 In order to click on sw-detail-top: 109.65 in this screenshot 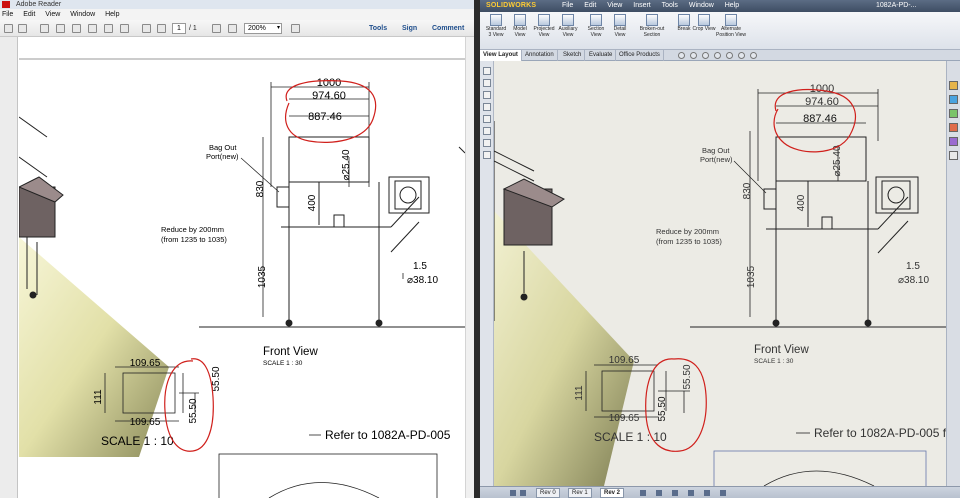, I will do `click(624, 360)`.